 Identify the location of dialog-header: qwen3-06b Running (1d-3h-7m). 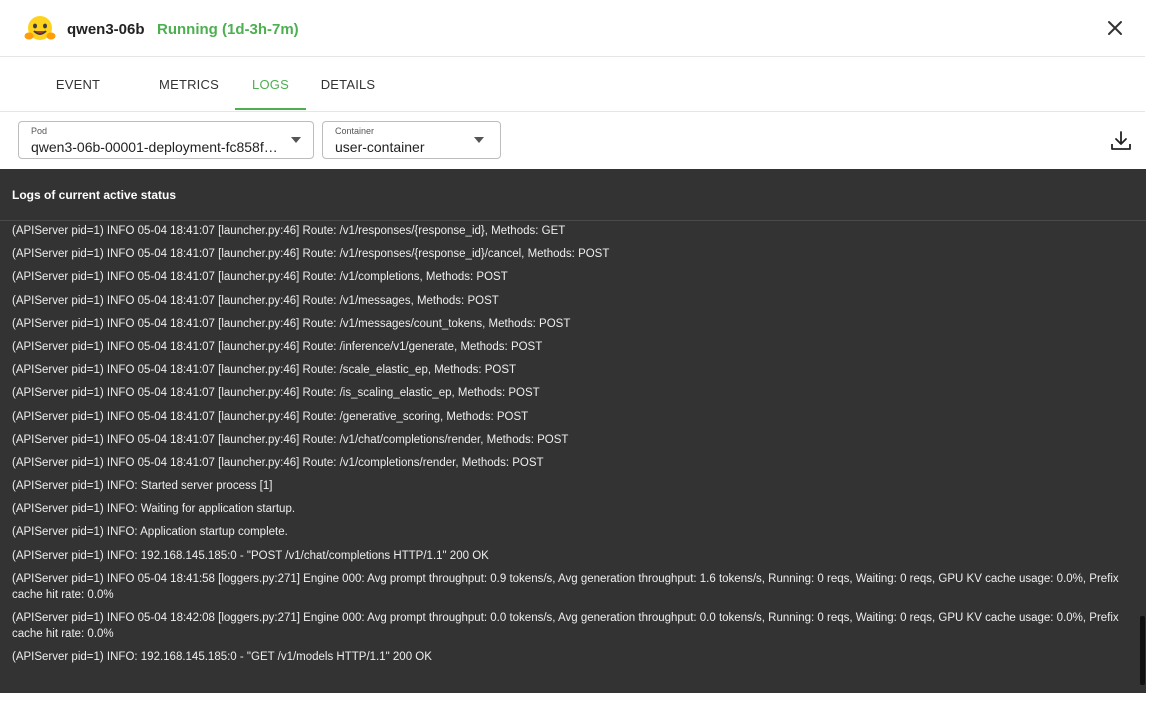
(572, 28).